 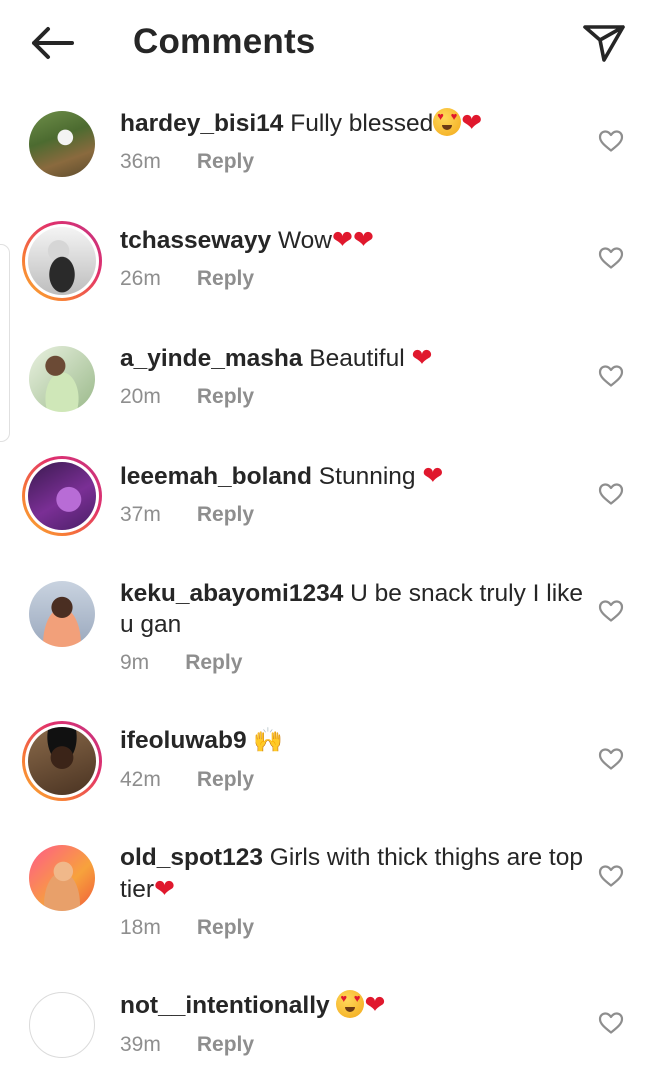 What do you see at coordinates (358, 123) in the screenshot?
I see `comment-body: Fully blessed` at bounding box center [358, 123].